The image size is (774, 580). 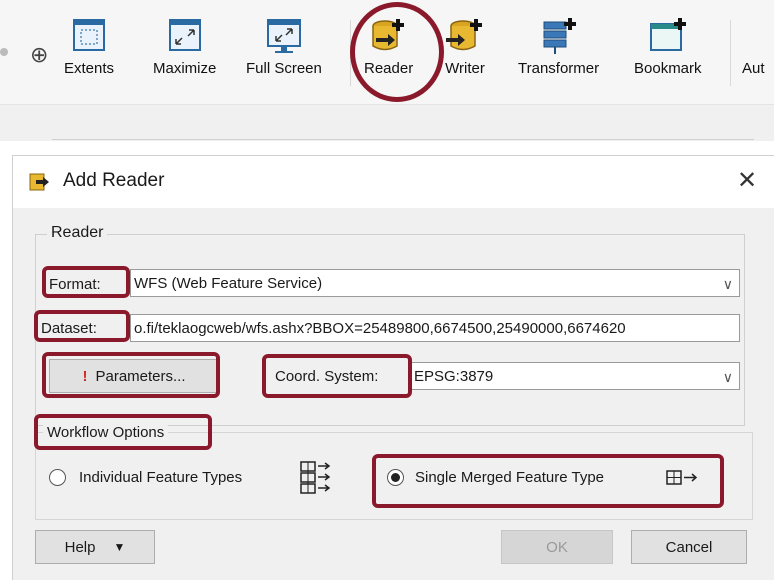 I want to click on reader-button: Reader, so click(x=388, y=46).